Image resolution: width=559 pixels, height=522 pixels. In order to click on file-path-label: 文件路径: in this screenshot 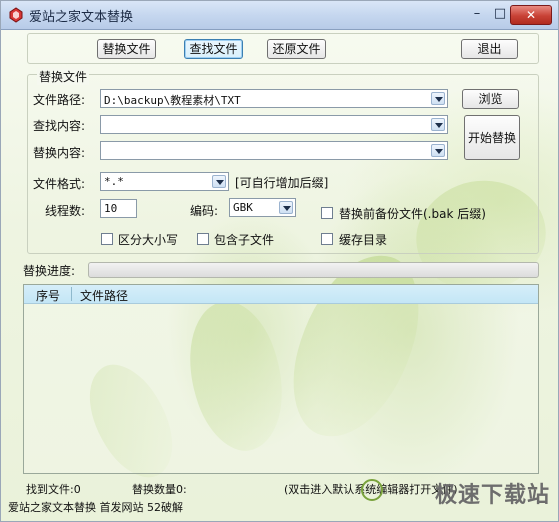, I will do `click(59, 100)`.